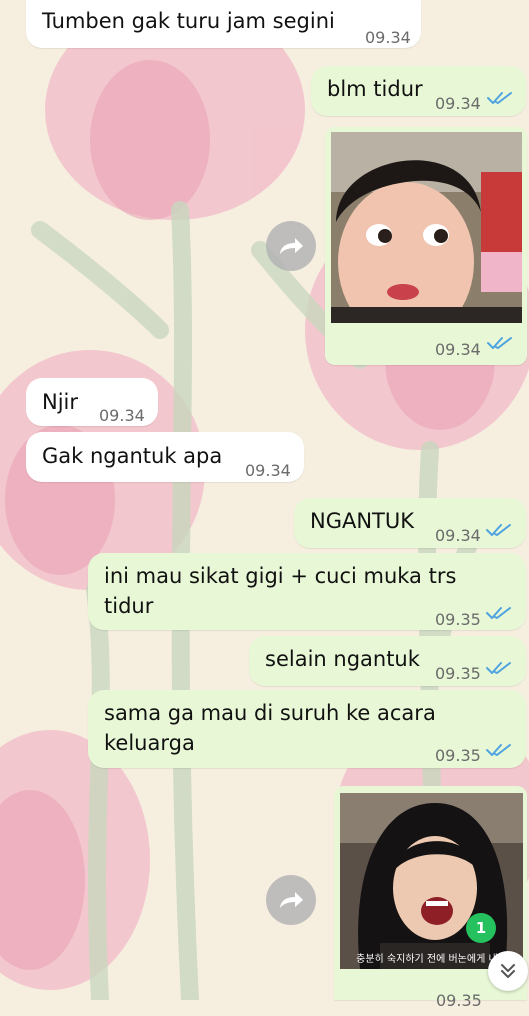 This screenshot has height=1016, width=529. I want to click on message-incoming: Njir 09.34, so click(92, 402).